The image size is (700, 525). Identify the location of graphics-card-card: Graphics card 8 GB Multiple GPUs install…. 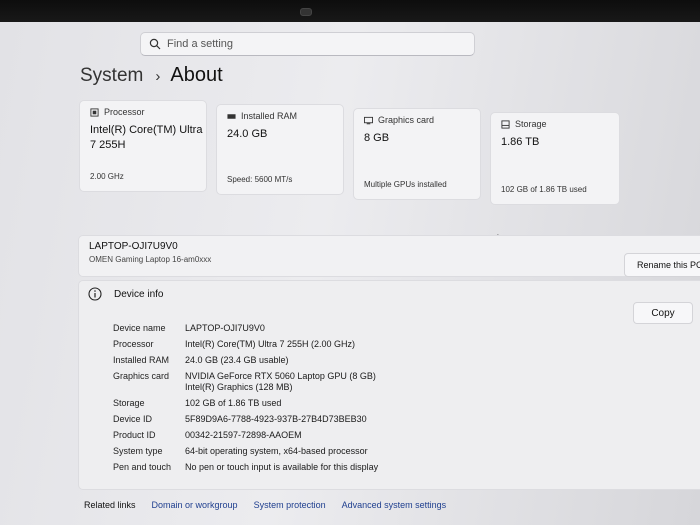
(417, 154).